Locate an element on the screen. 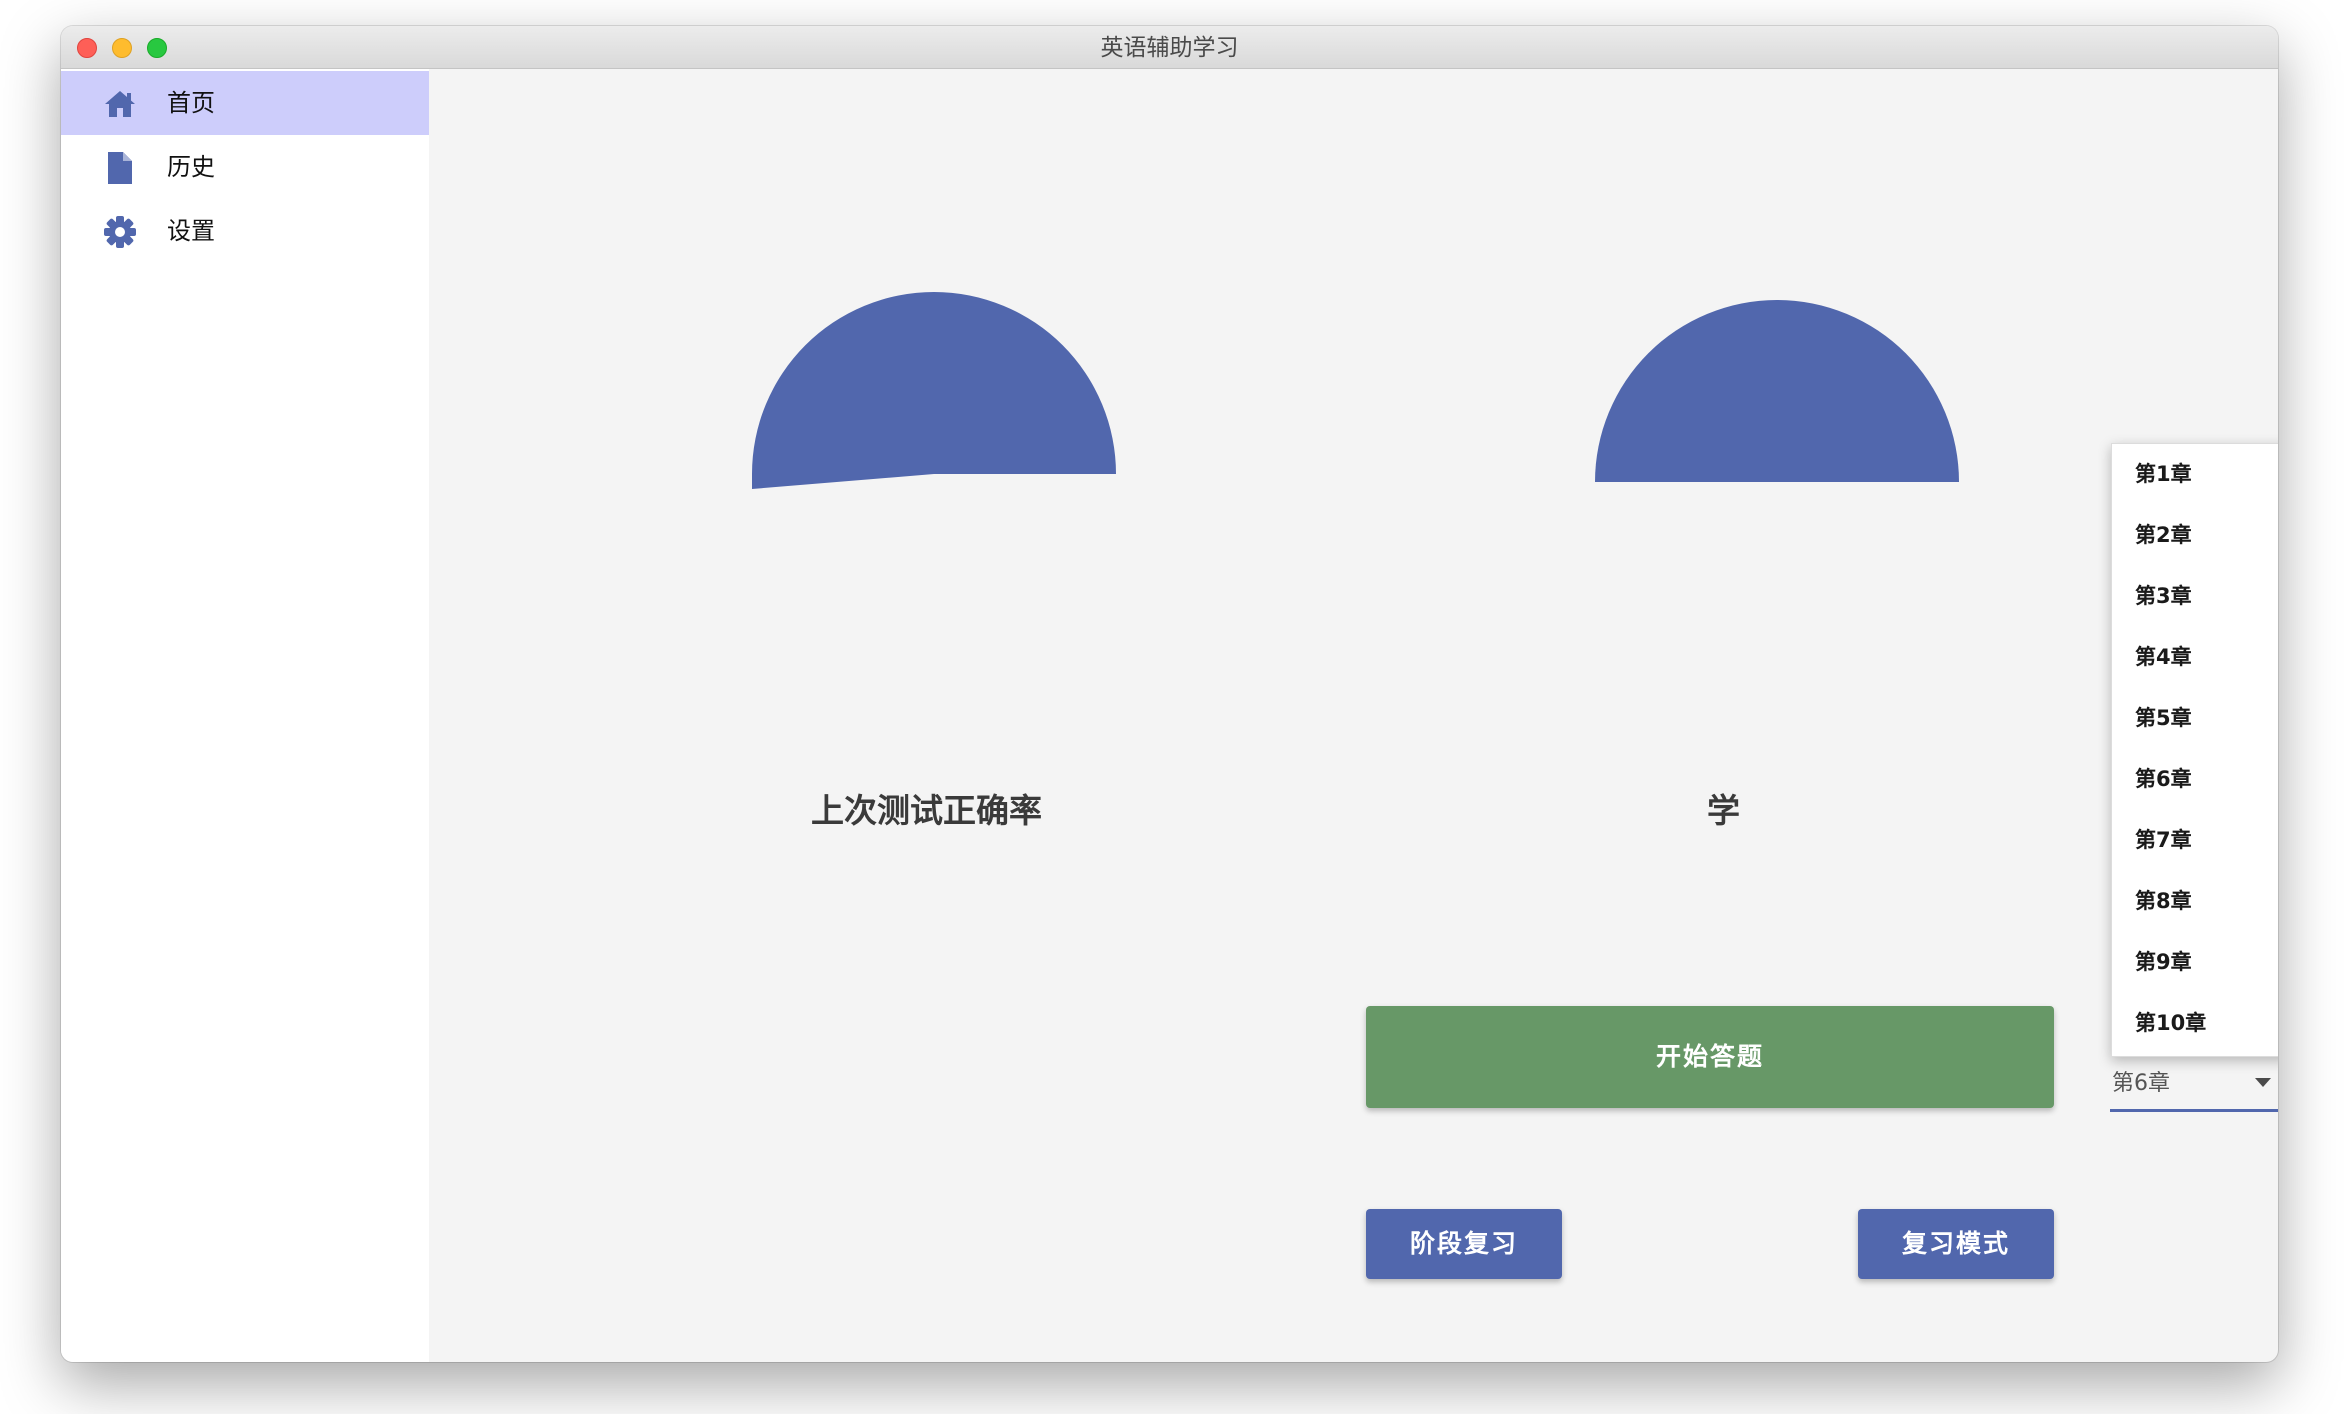 The image size is (2350, 1414). chapter-select-value: 第6章 is located at coordinates (2141, 1083).